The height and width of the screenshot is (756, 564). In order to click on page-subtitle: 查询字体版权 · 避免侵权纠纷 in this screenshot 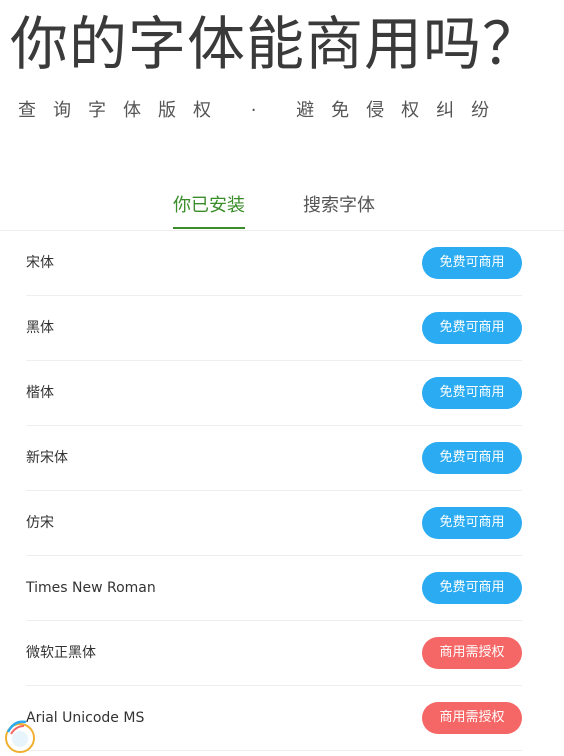, I will do `click(262, 110)`.